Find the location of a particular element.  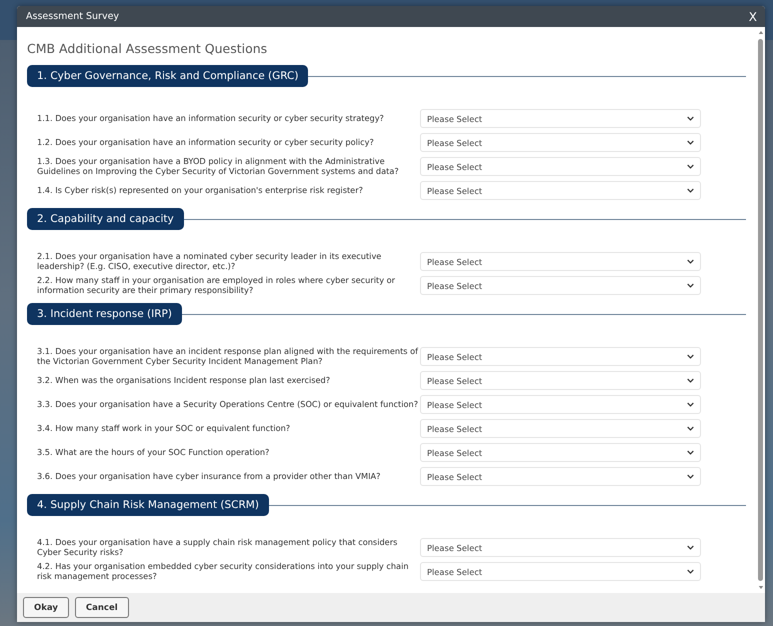

question-text: 3.5. What are the hours of your SOC Function operation? is located at coordinates (153, 453).